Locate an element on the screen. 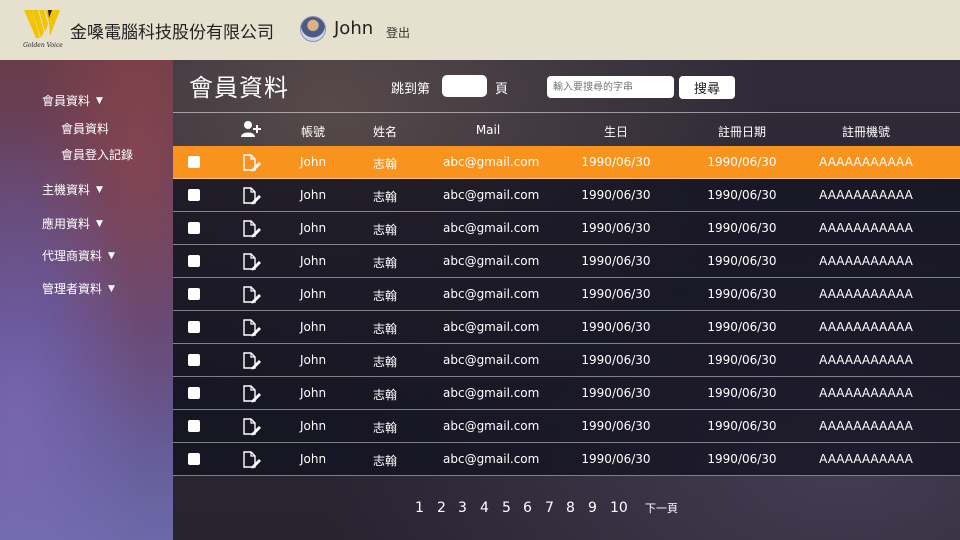  logout-link: 登出 is located at coordinates (398, 32).